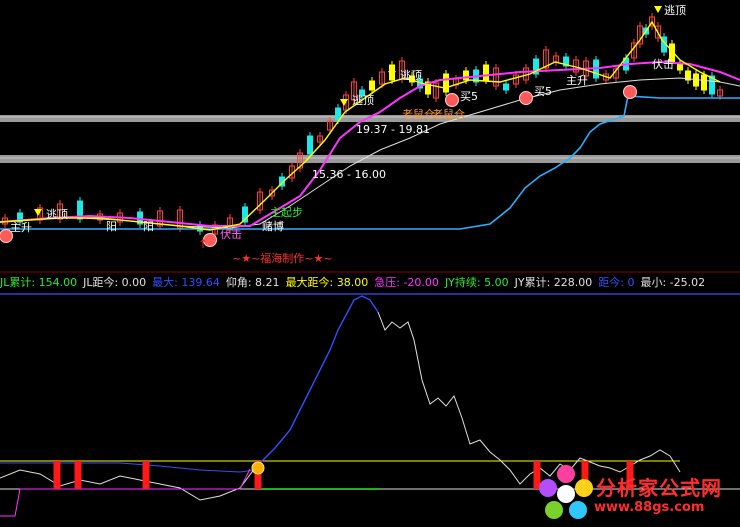  Describe the element at coordinates (363, 100) in the screenshot. I see `label-escape-top-2: 逃顶` at that location.